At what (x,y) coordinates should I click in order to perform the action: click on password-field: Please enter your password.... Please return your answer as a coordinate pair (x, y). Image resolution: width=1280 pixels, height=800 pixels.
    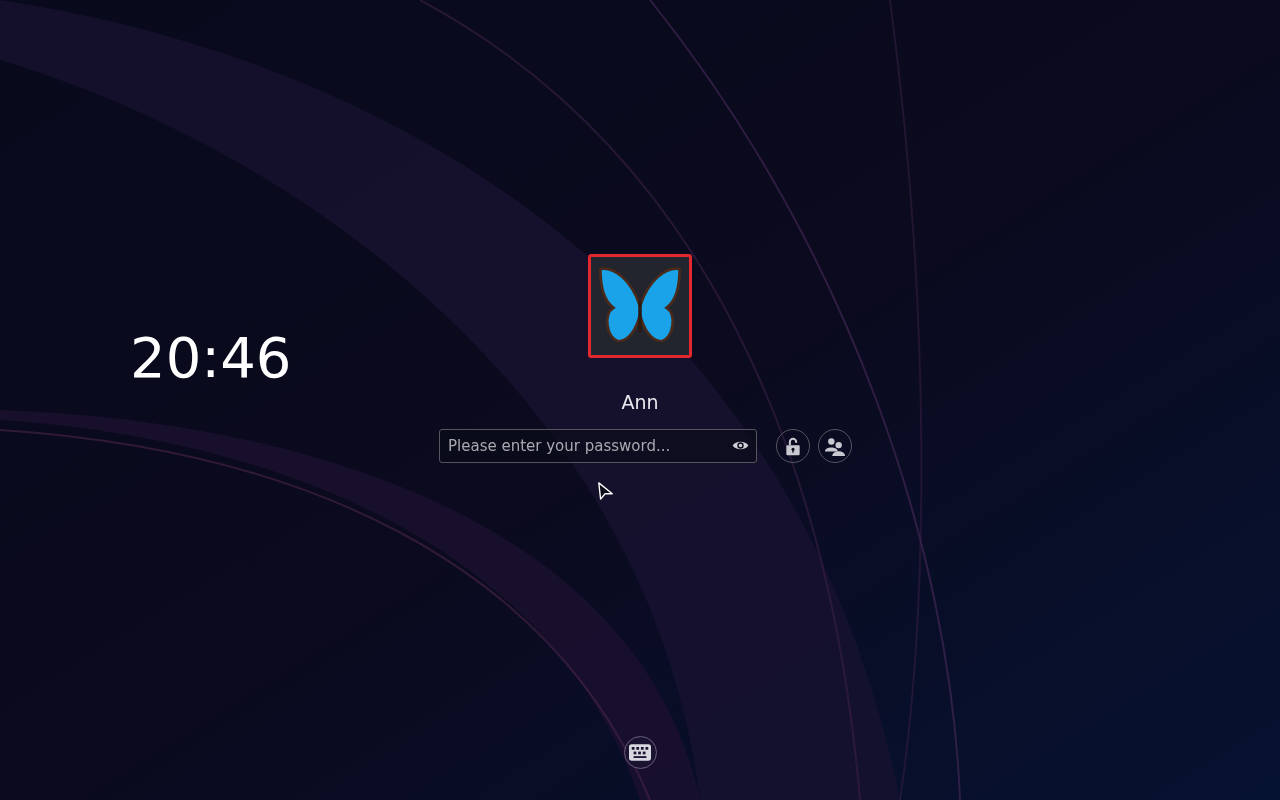
    Looking at the image, I should click on (598, 445).